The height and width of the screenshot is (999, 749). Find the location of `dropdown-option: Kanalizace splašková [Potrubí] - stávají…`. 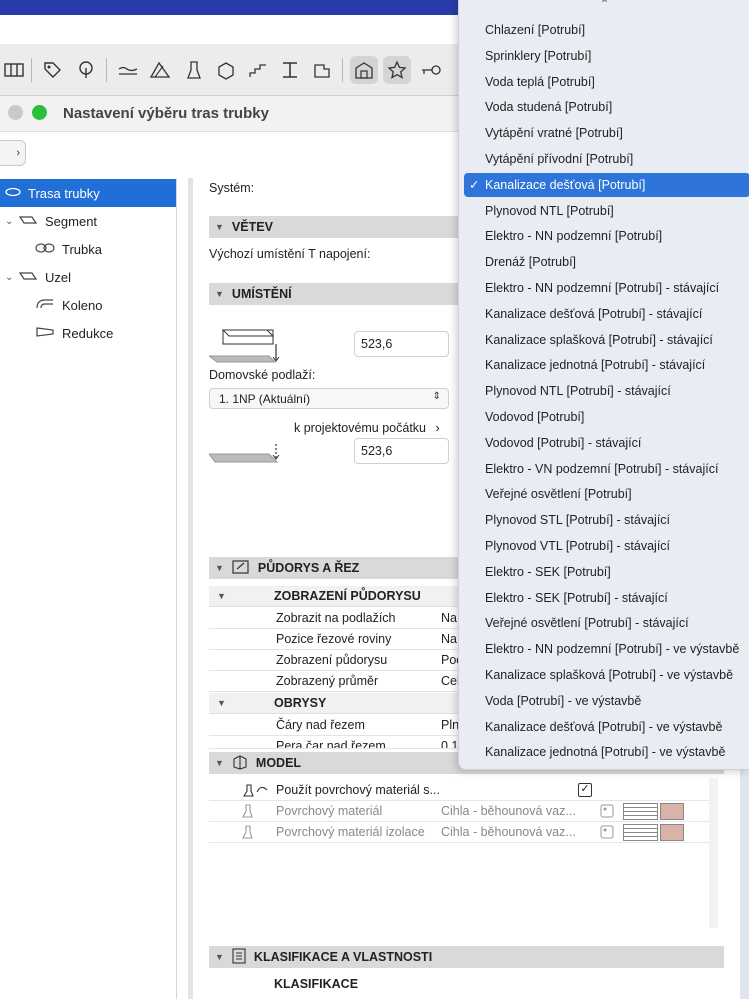

dropdown-option: Kanalizace splašková [Potrubí] - stávají… is located at coordinates (606, 340).